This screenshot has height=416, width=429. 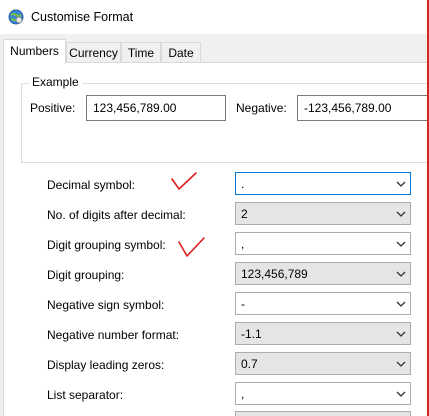 What do you see at coordinates (214, 17) in the screenshot?
I see `title-bar: Customise Format` at bounding box center [214, 17].